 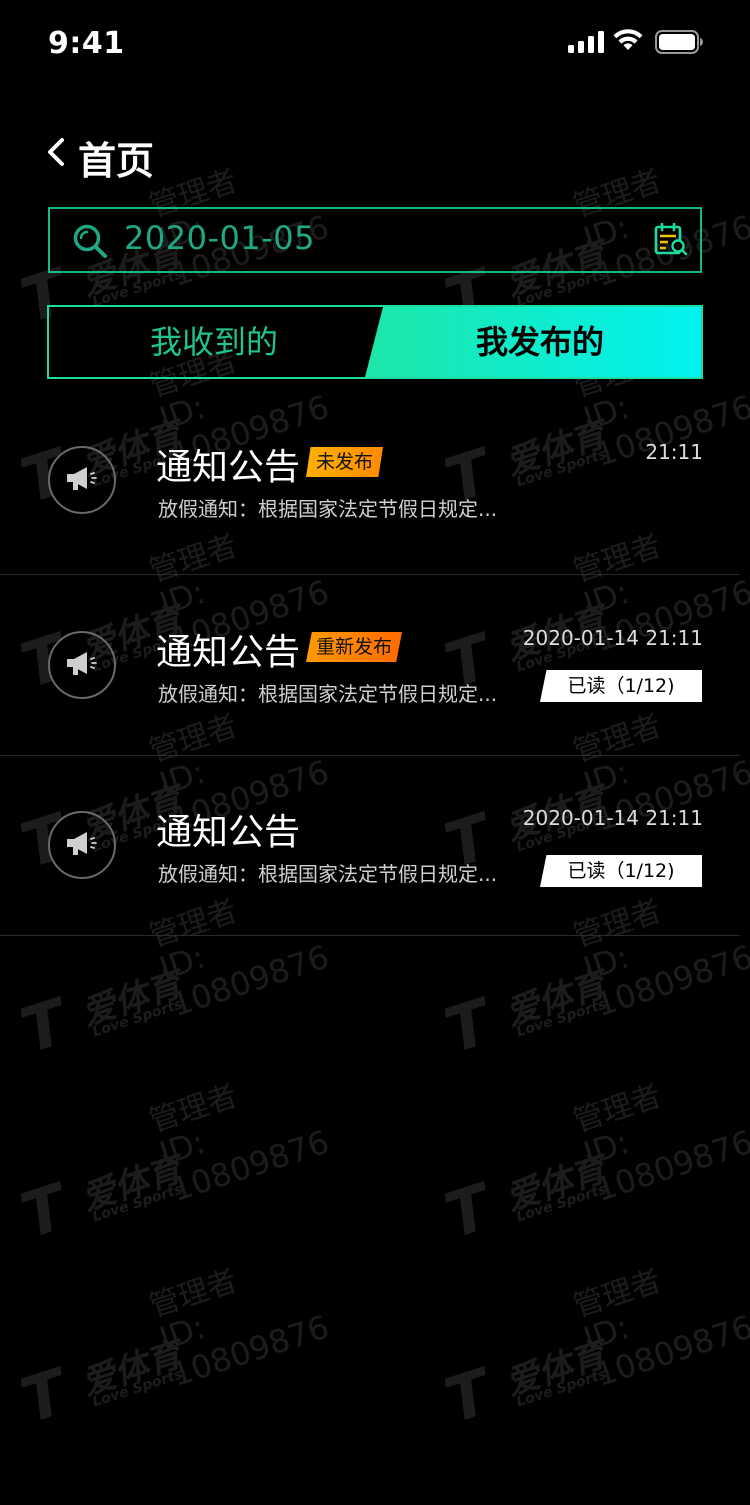 I want to click on divider, so click(x=370, y=935).